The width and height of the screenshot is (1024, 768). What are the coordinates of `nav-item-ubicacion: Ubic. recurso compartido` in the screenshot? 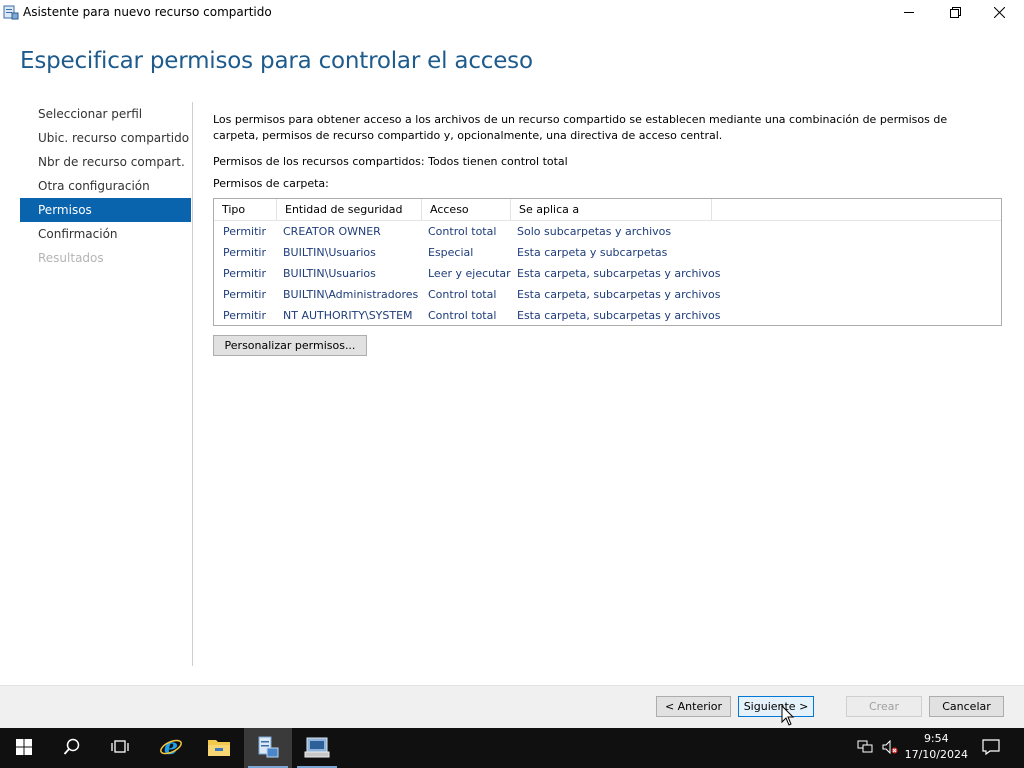 It's located at (105, 138).